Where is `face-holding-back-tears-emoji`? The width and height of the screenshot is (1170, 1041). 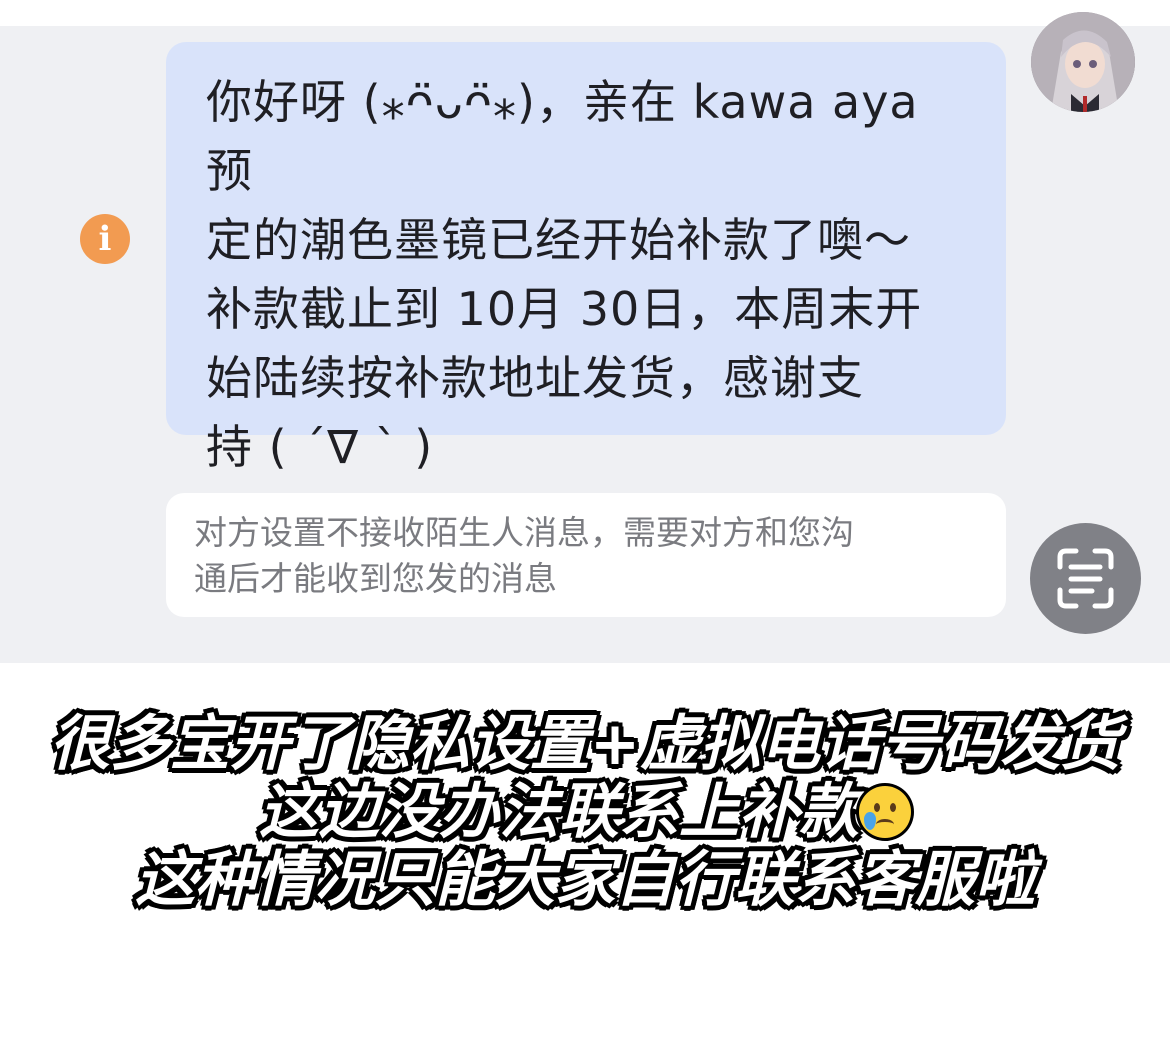
face-holding-back-tears-emoji is located at coordinates (885, 812).